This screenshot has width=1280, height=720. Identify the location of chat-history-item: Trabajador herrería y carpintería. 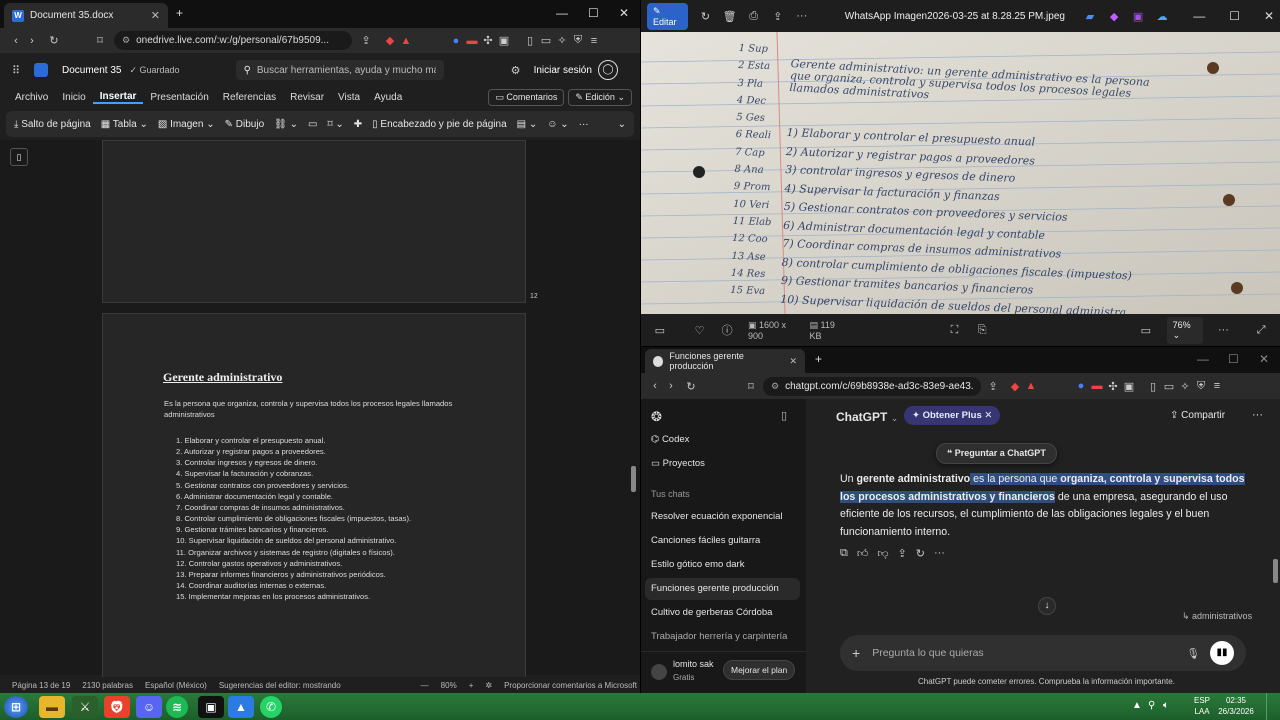
(719, 636).